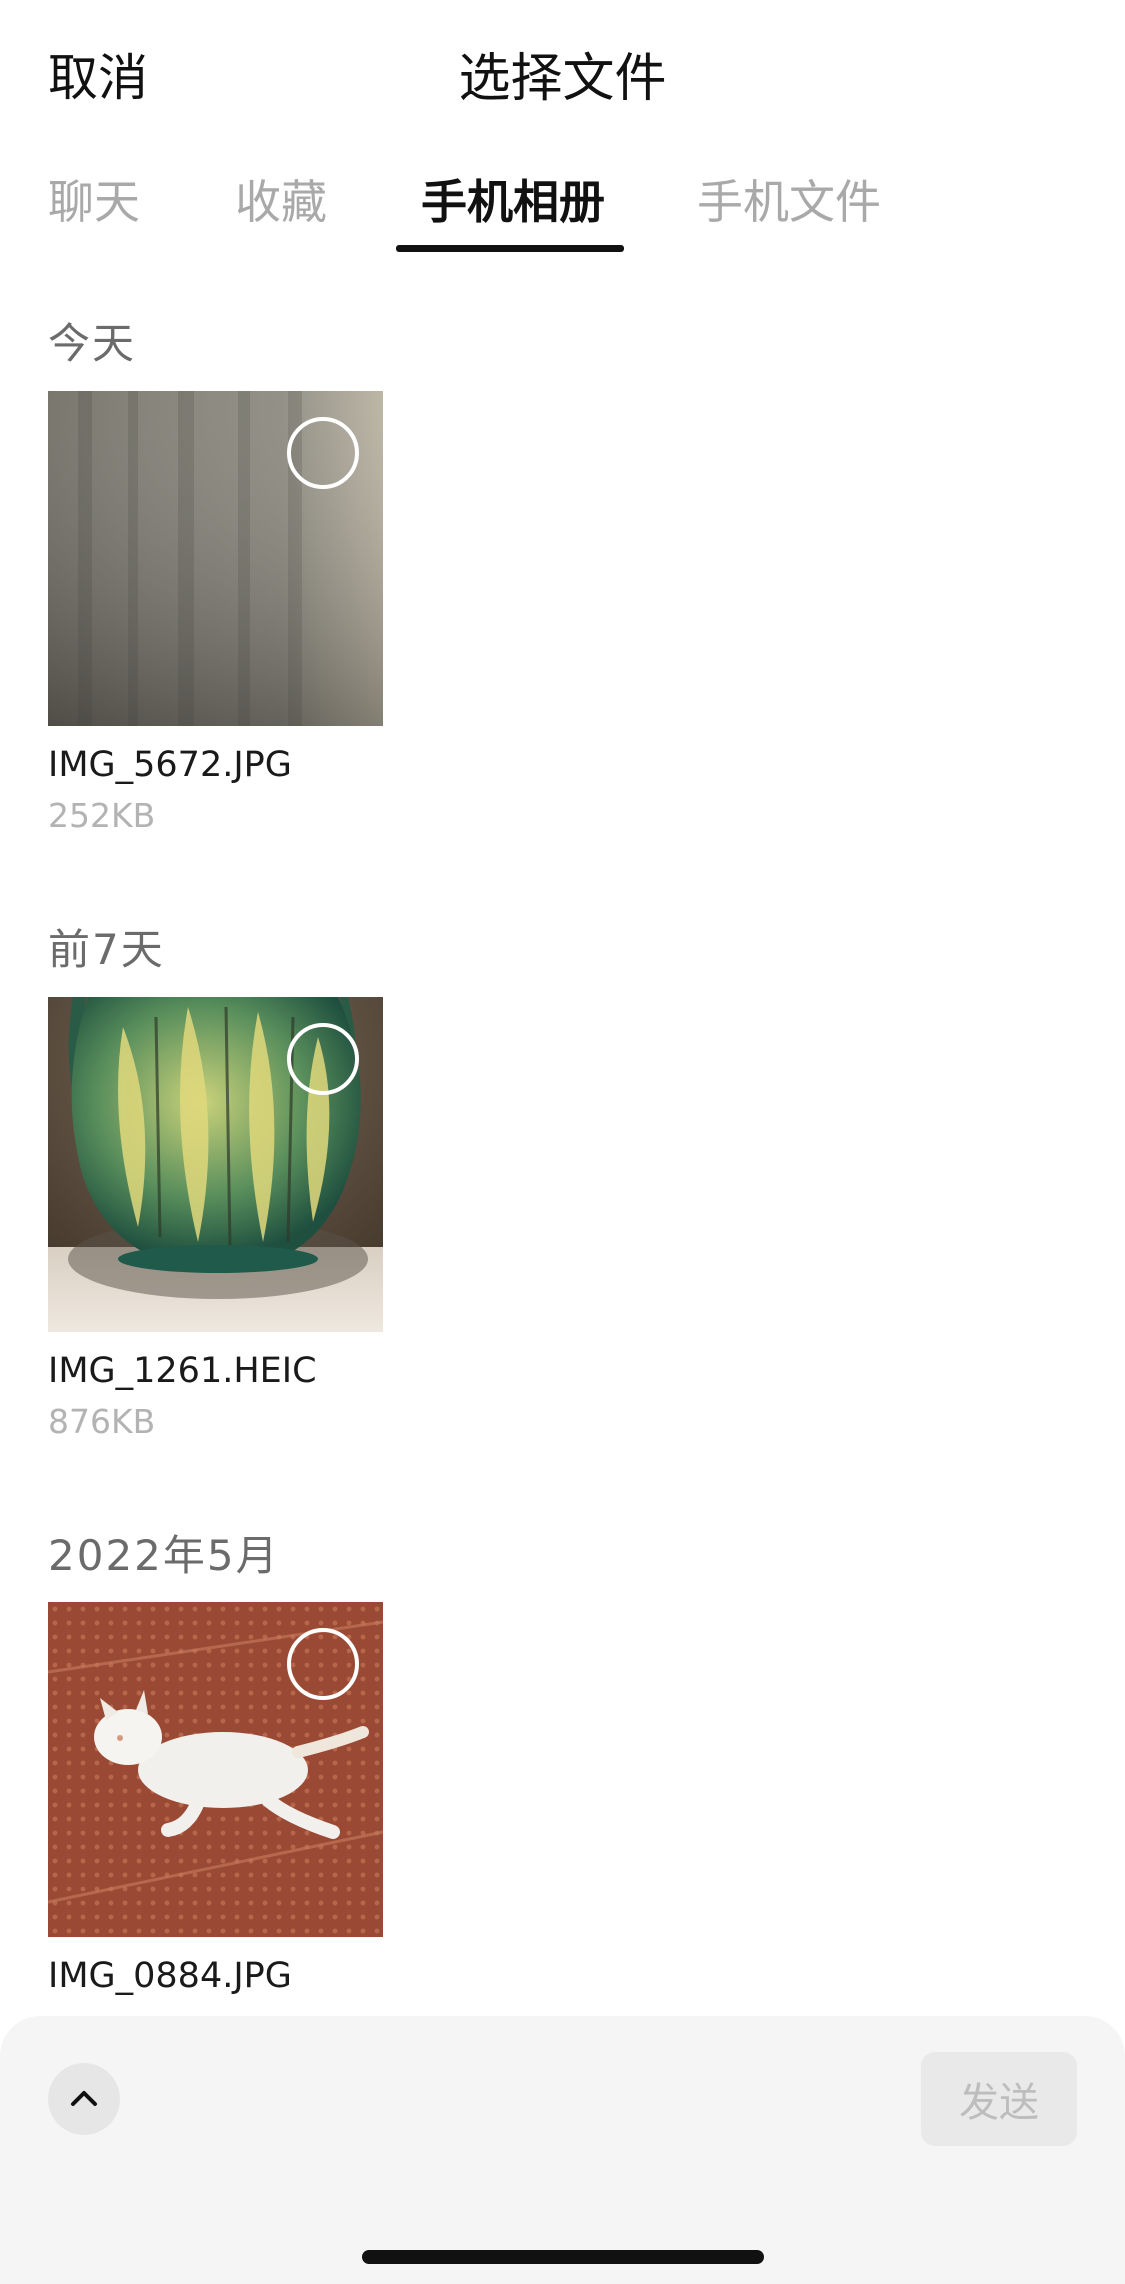 This screenshot has width=1125, height=2284. What do you see at coordinates (510, 248) in the screenshot?
I see `active-tab-indicator` at bounding box center [510, 248].